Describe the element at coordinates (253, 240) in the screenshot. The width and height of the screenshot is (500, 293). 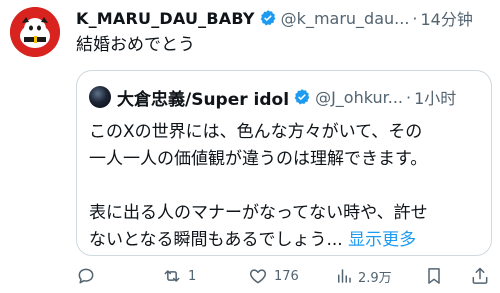
I see `quoted-text-line: ないとなる瞬間もあるでしょう... 显示更多` at that location.